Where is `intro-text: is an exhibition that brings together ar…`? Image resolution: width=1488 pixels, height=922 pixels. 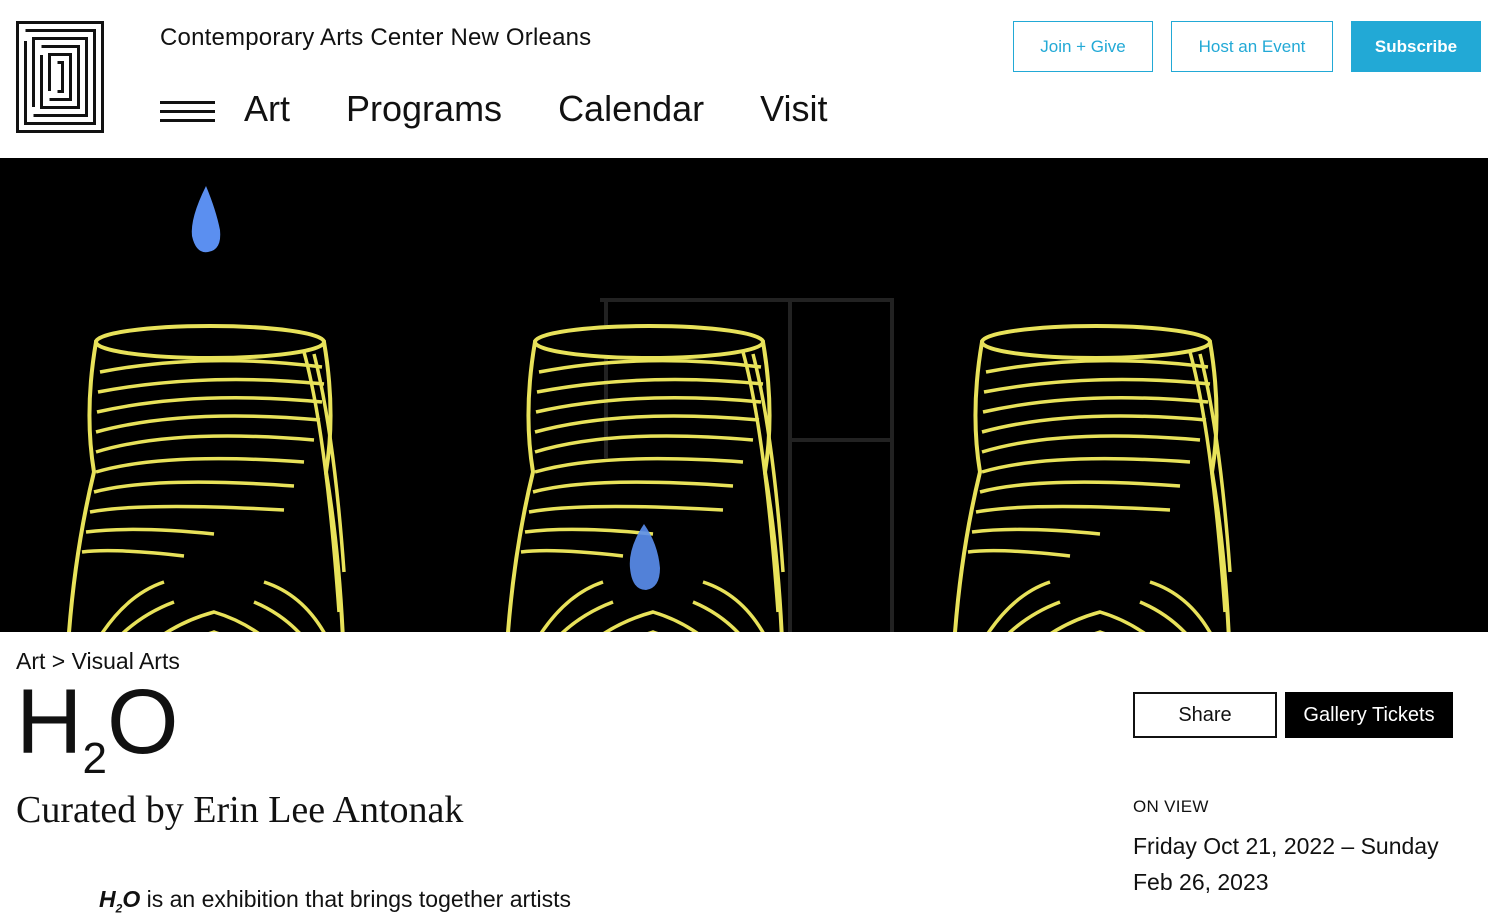
intro-text: is an exhibition that brings together ar… is located at coordinates (356, 899).